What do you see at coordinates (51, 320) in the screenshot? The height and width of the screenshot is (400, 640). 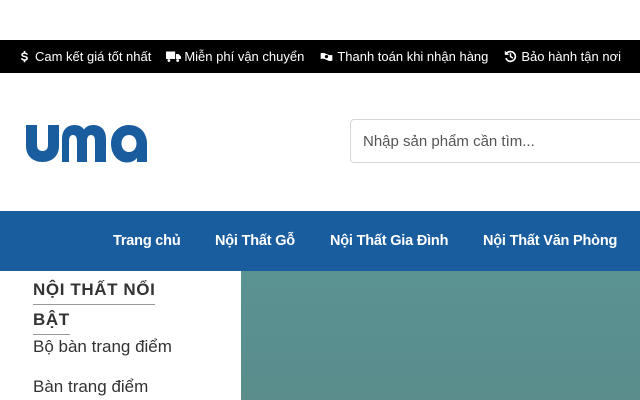 I see `sidebar-heading-line2: BẬT` at bounding box center [51, 320].